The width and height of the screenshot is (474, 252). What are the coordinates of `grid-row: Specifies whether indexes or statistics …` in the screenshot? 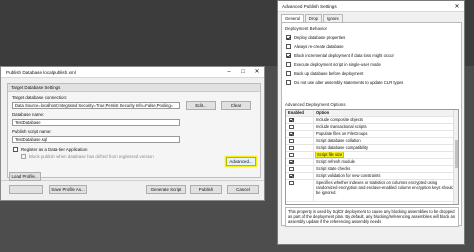 It's located at (372, 191).